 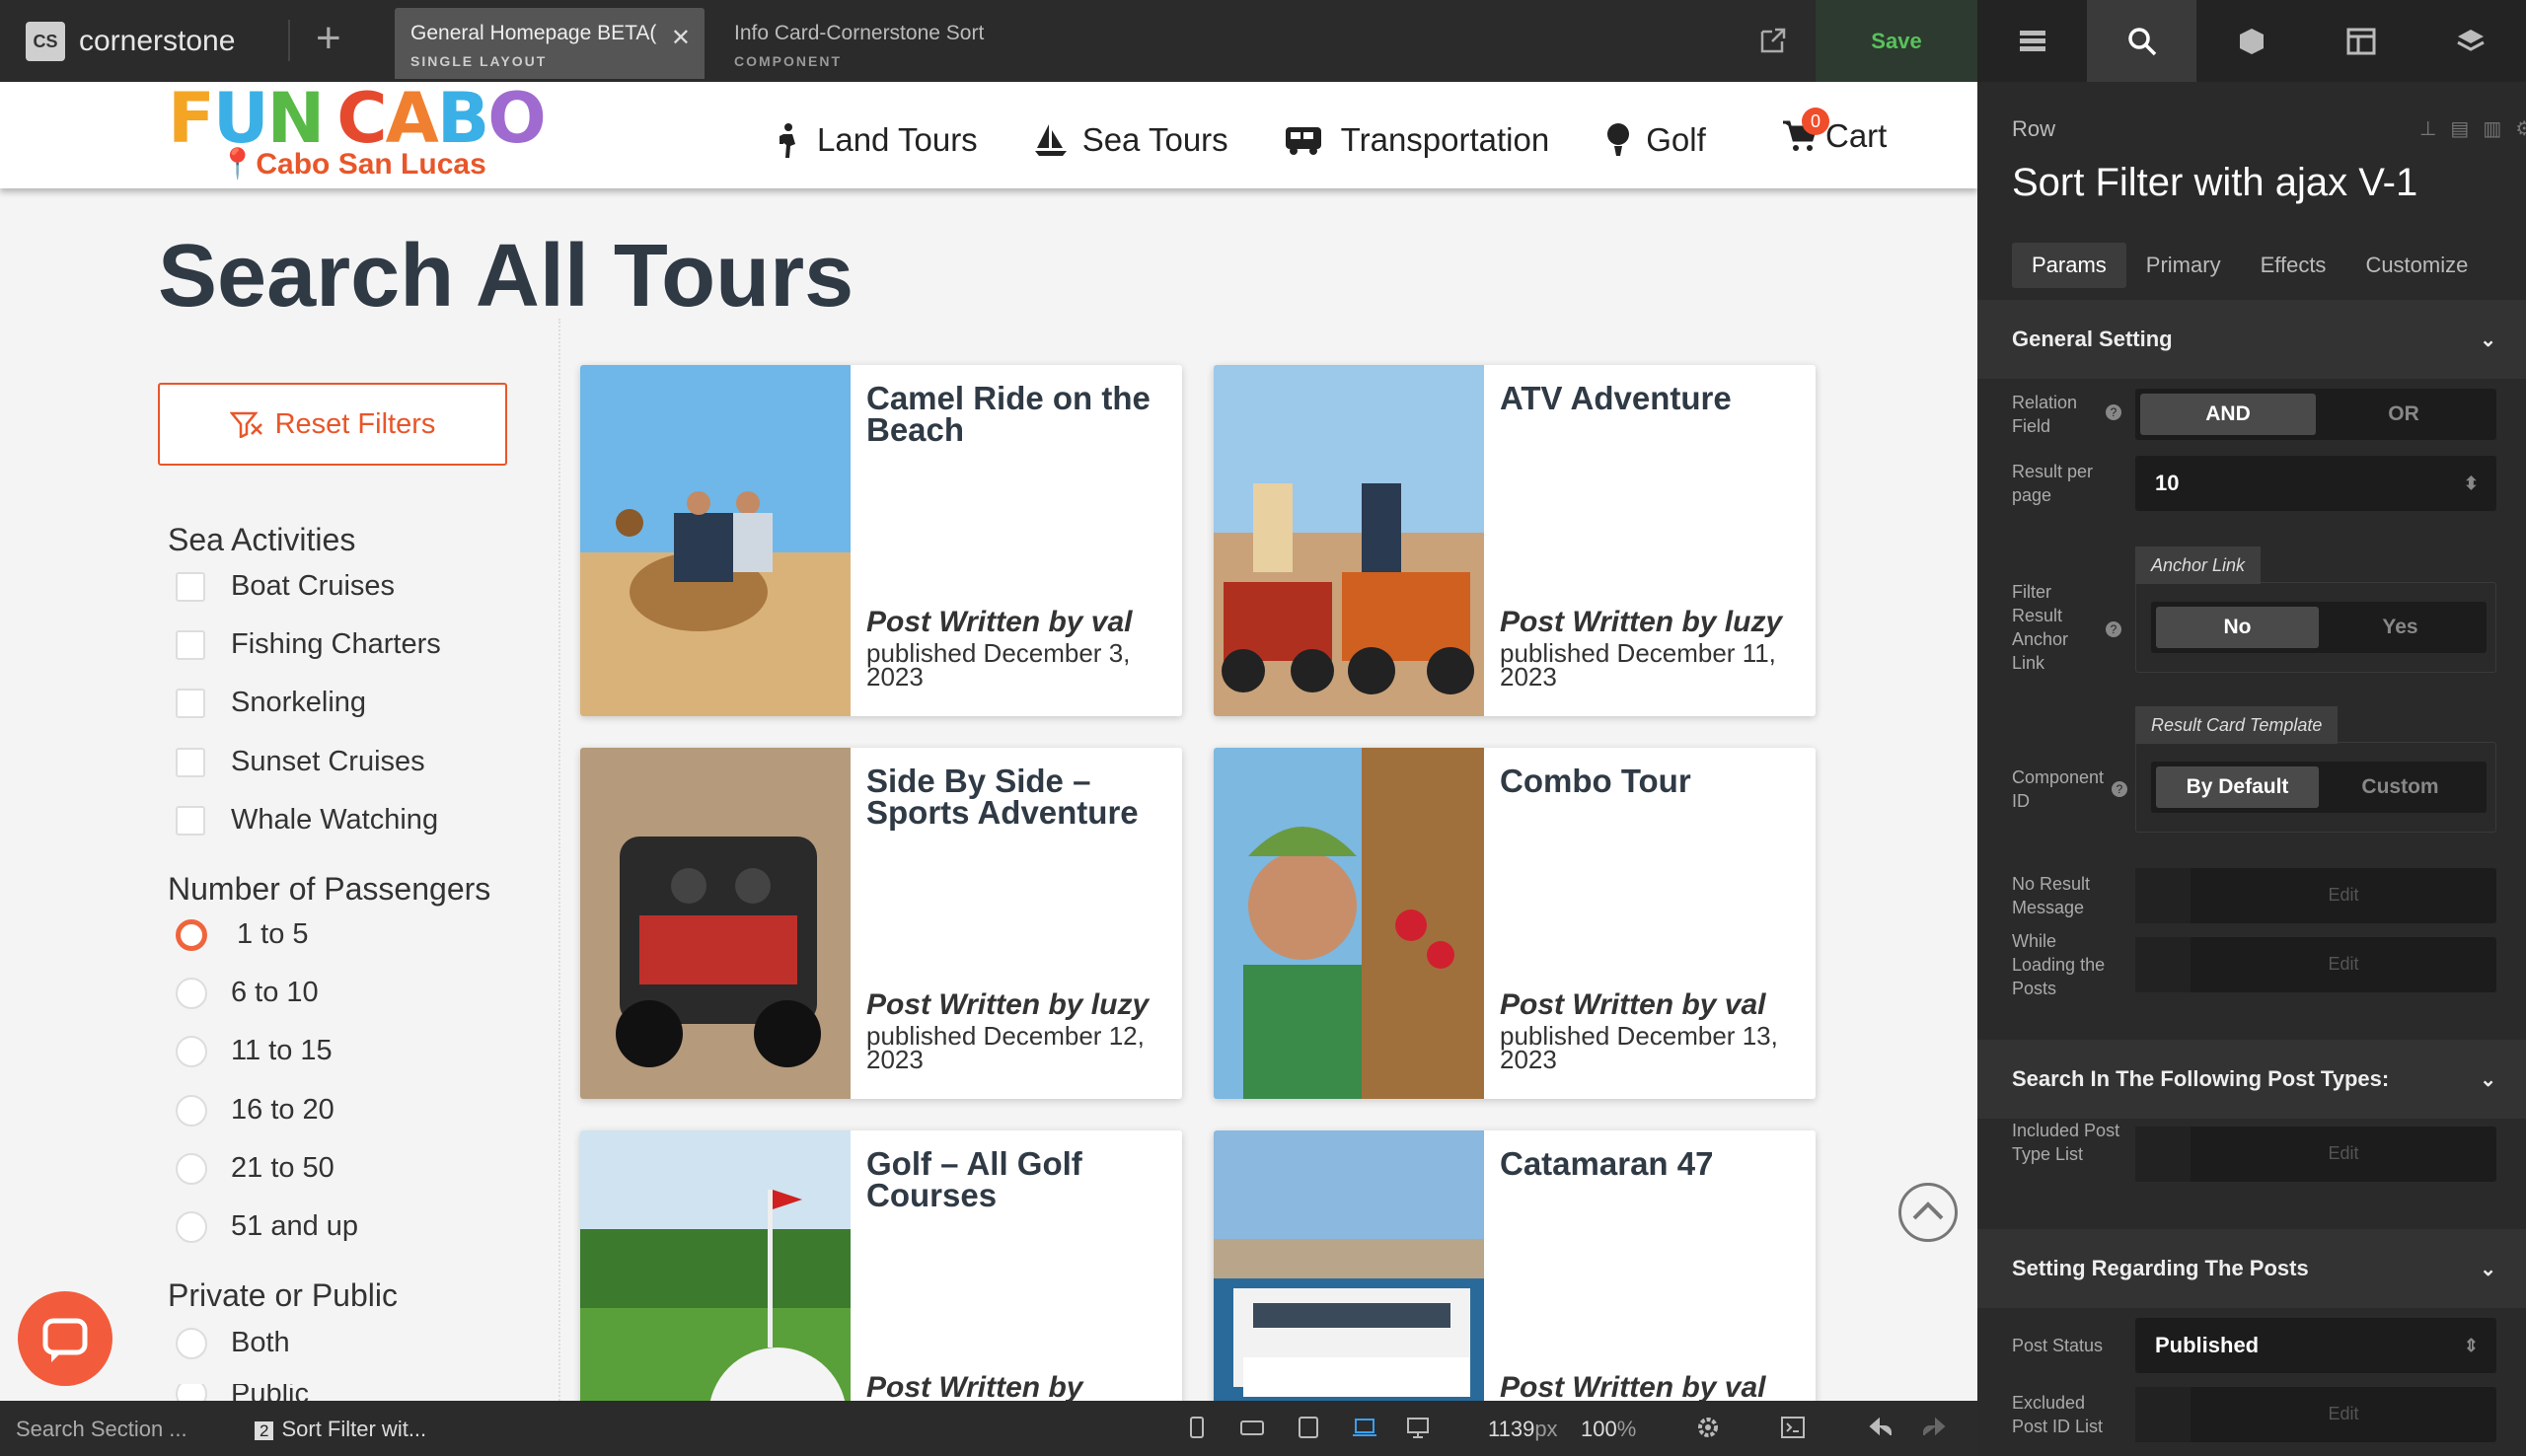 What do you see at coordinates (2427, 128) in the screenshot?
I see `pin-icon: ⊥` at bounding box center [2427, 128].